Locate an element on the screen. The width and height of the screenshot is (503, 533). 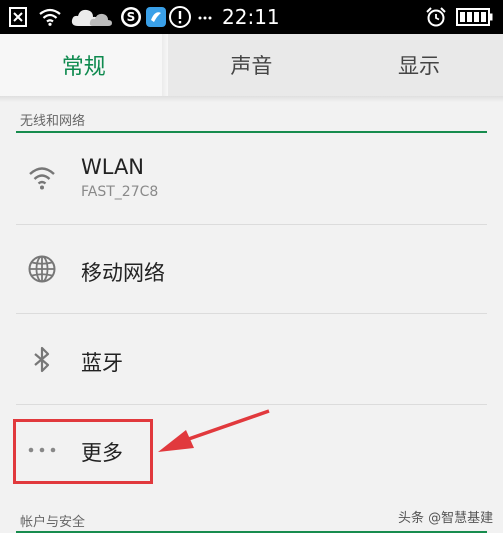
tab-display: 显示 is located at coordinates (419, 65).